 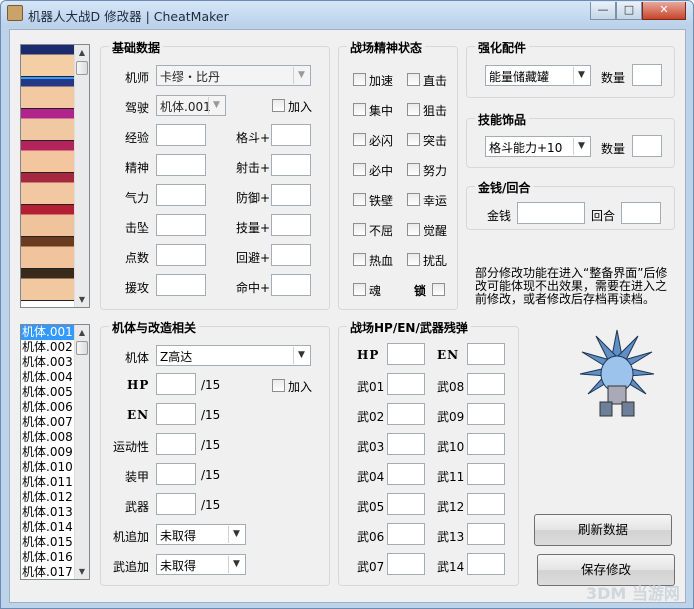 I want to click on enhance-qty-field, so click(x=647, y=75).